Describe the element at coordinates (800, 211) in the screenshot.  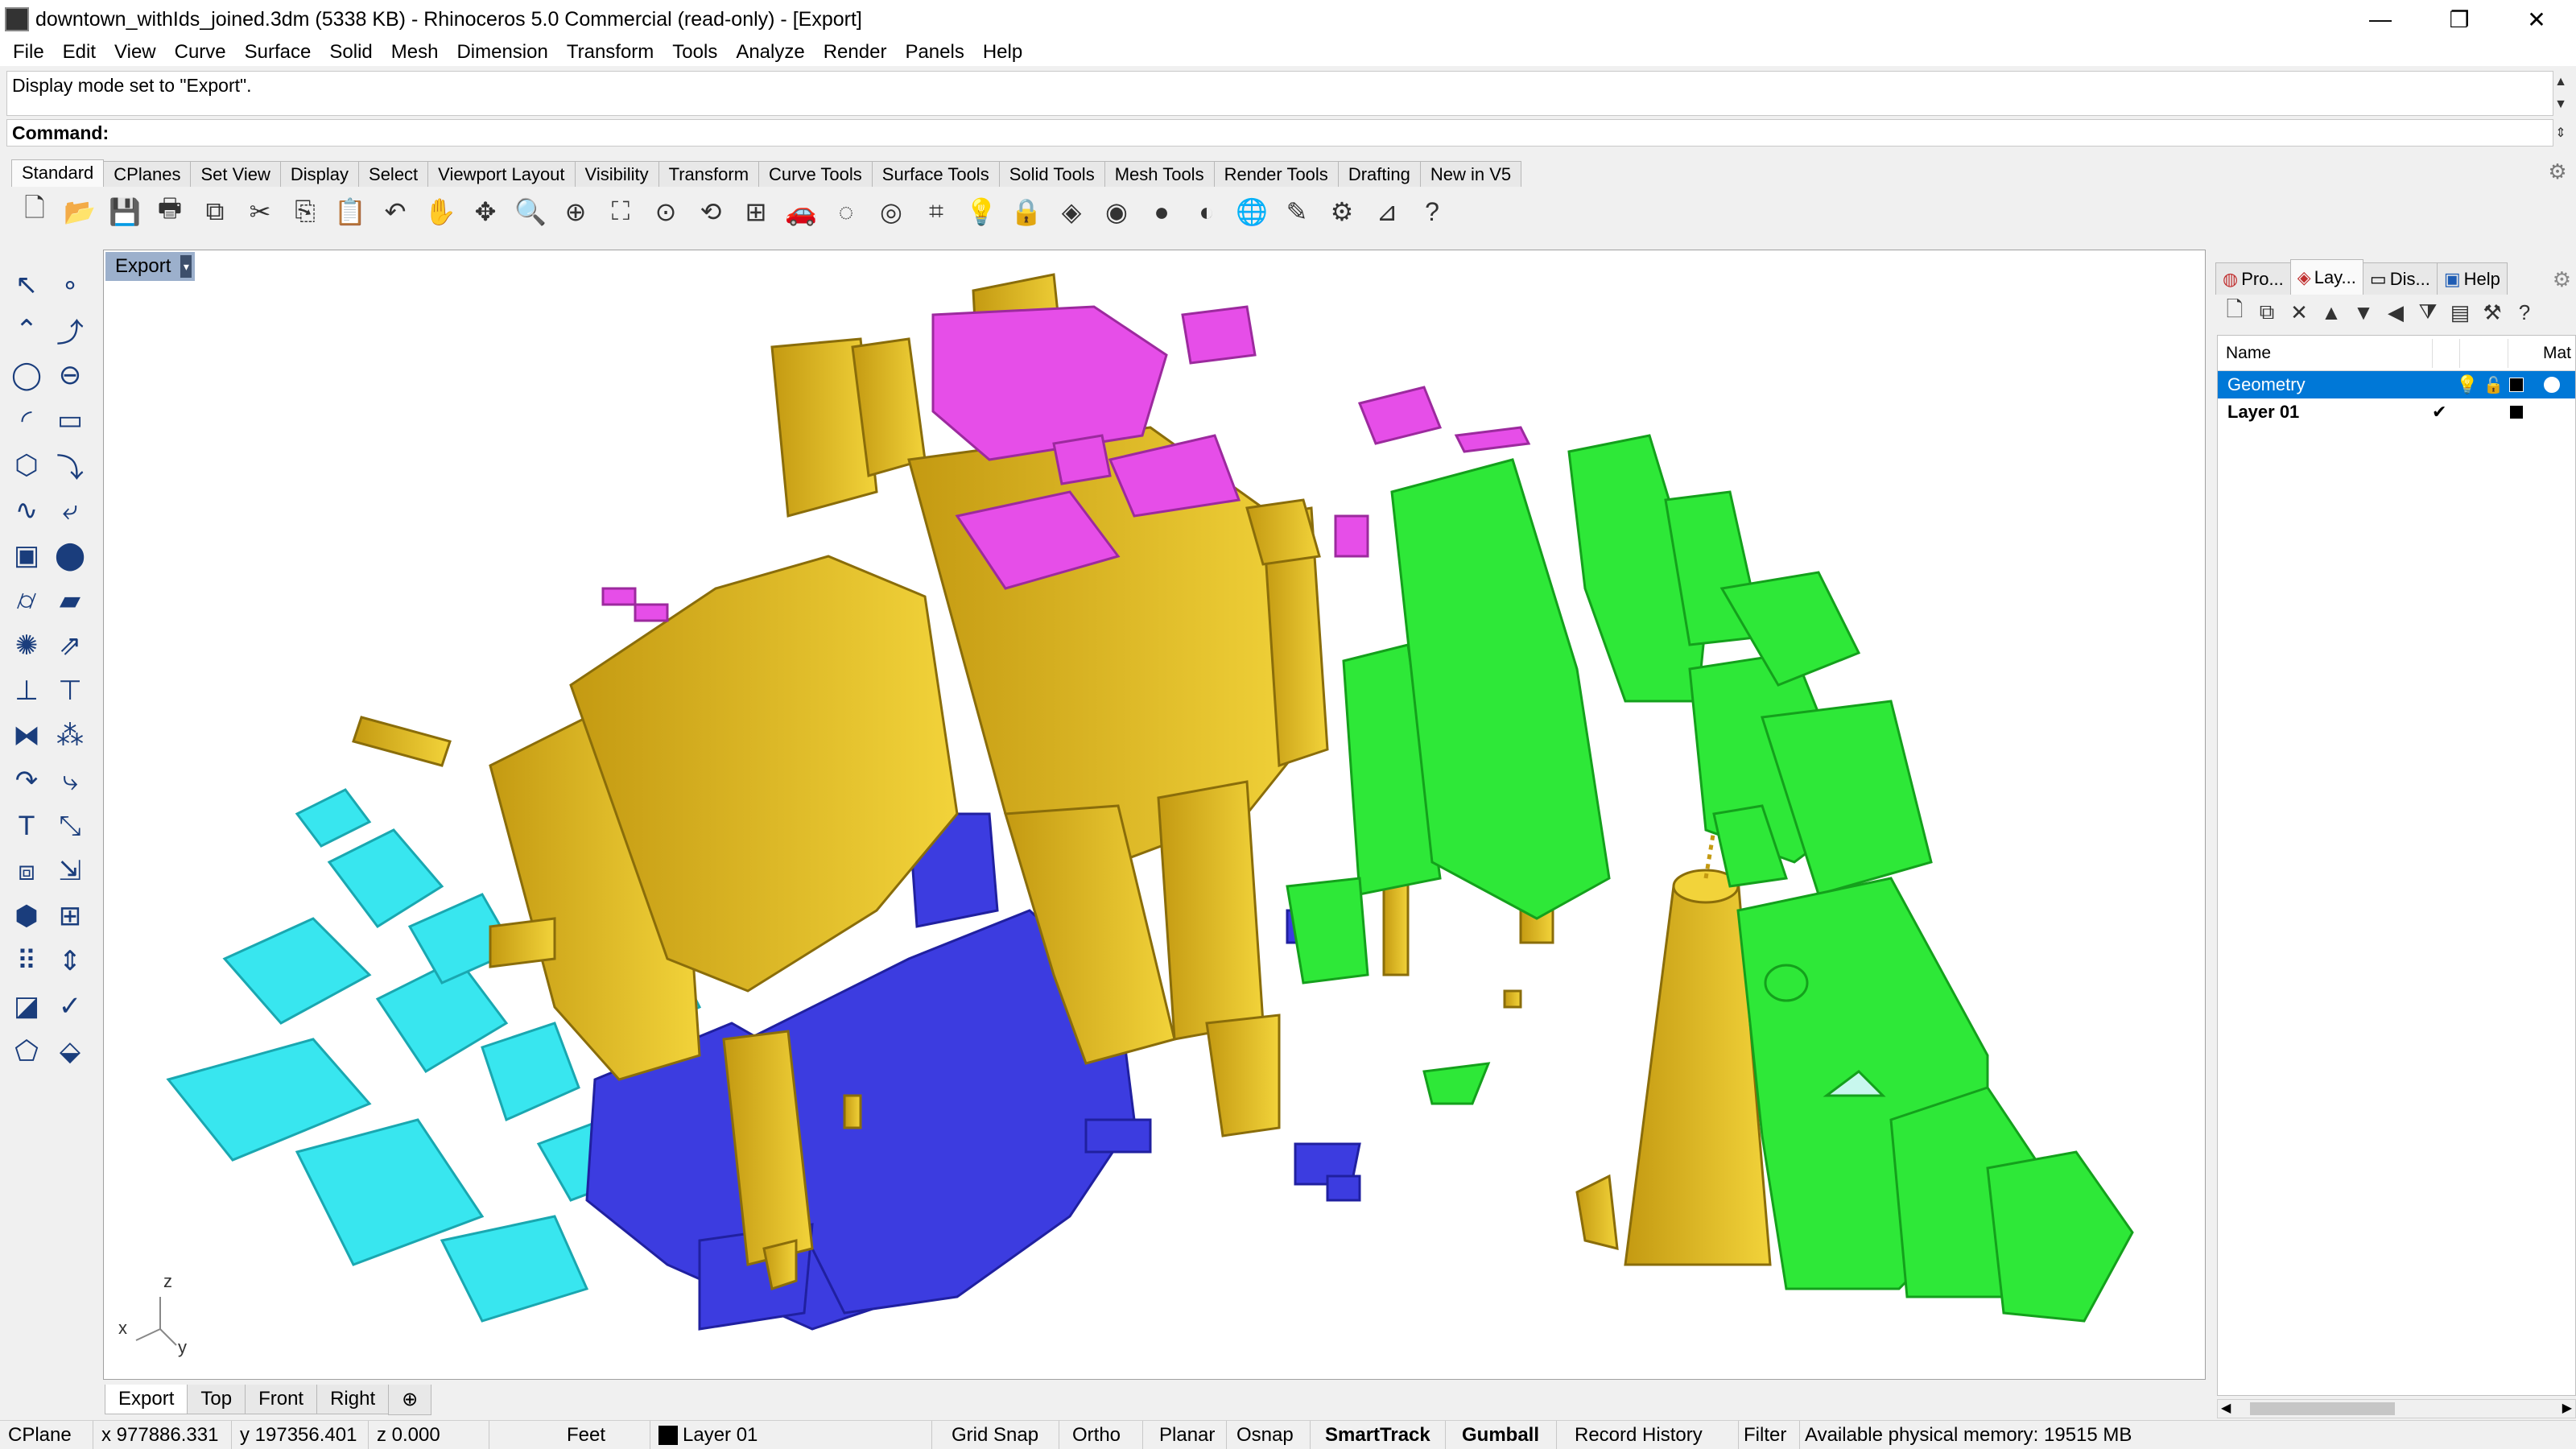
I see `car-icon: 🚗` at that location.